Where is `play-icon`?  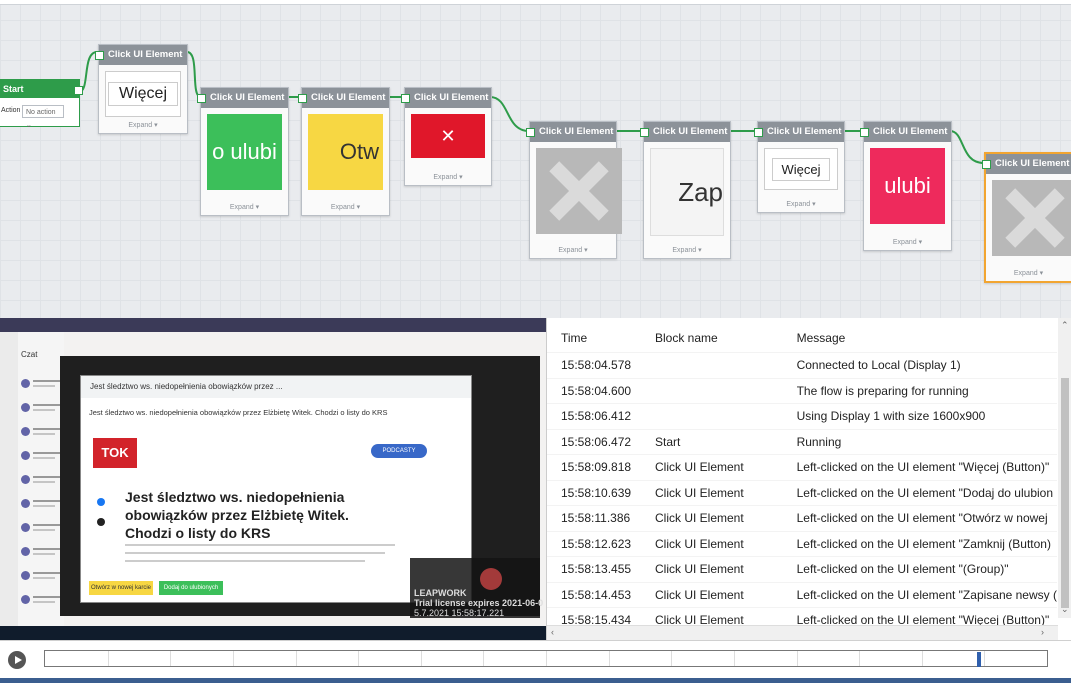 play-icon is located at coordinates (17, 660).